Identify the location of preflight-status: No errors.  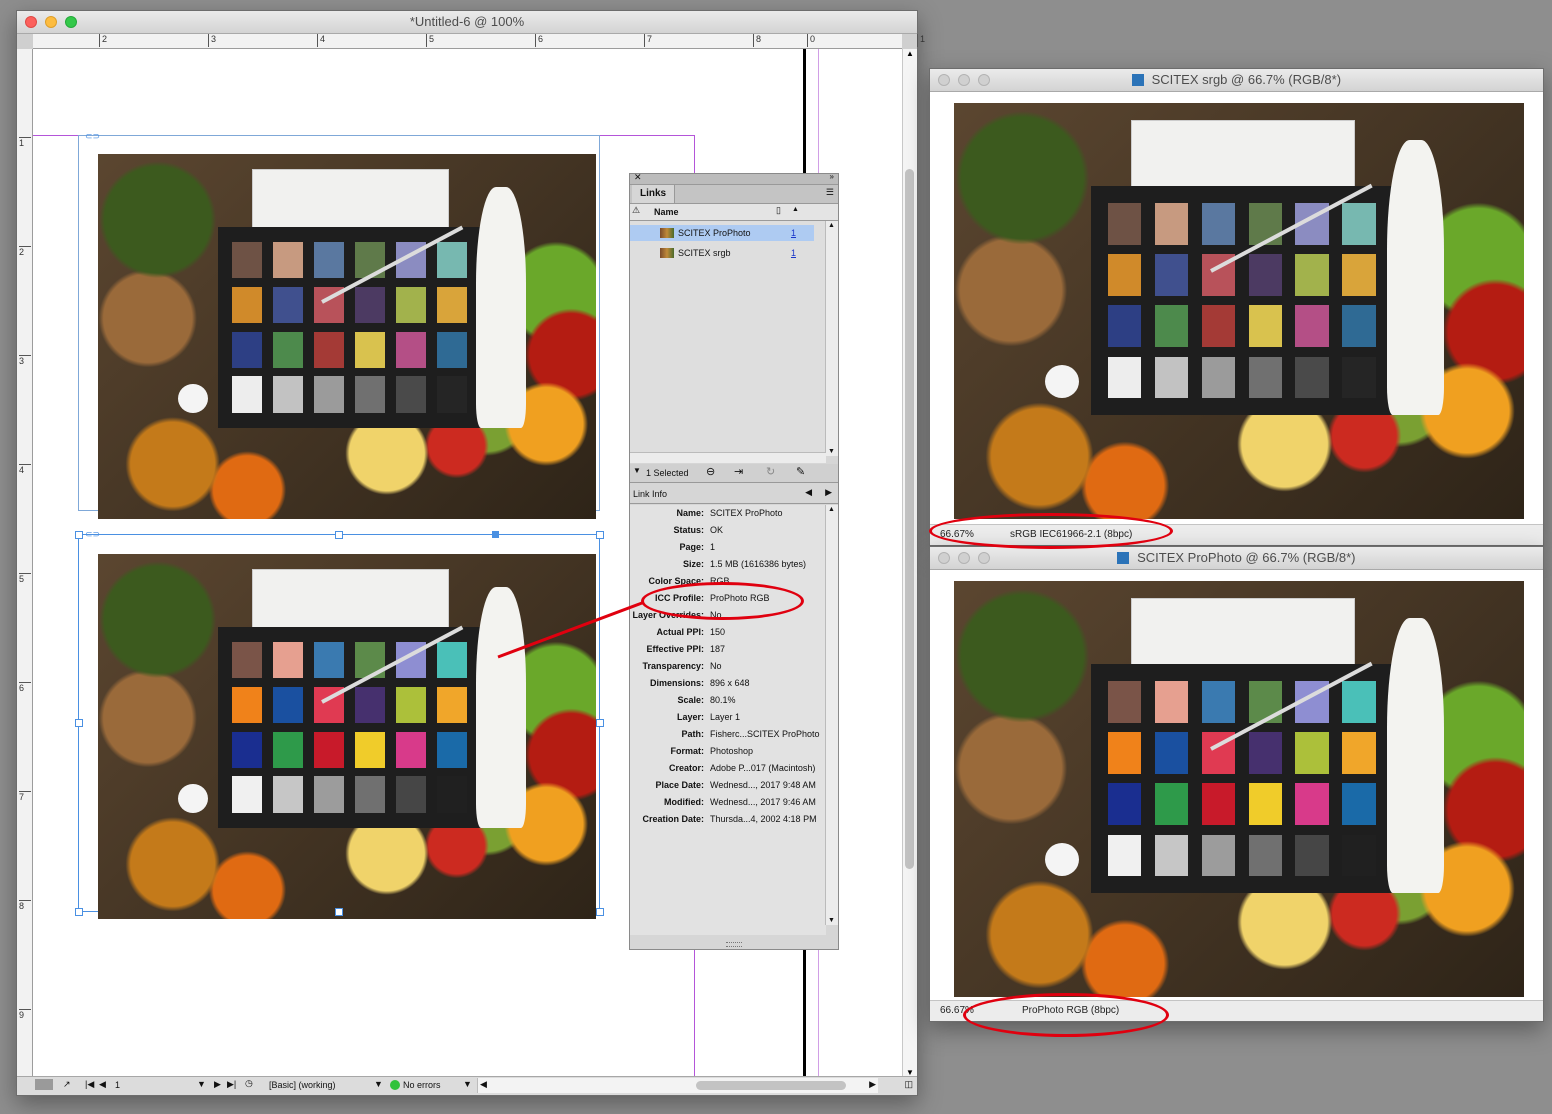
(422, 1085).